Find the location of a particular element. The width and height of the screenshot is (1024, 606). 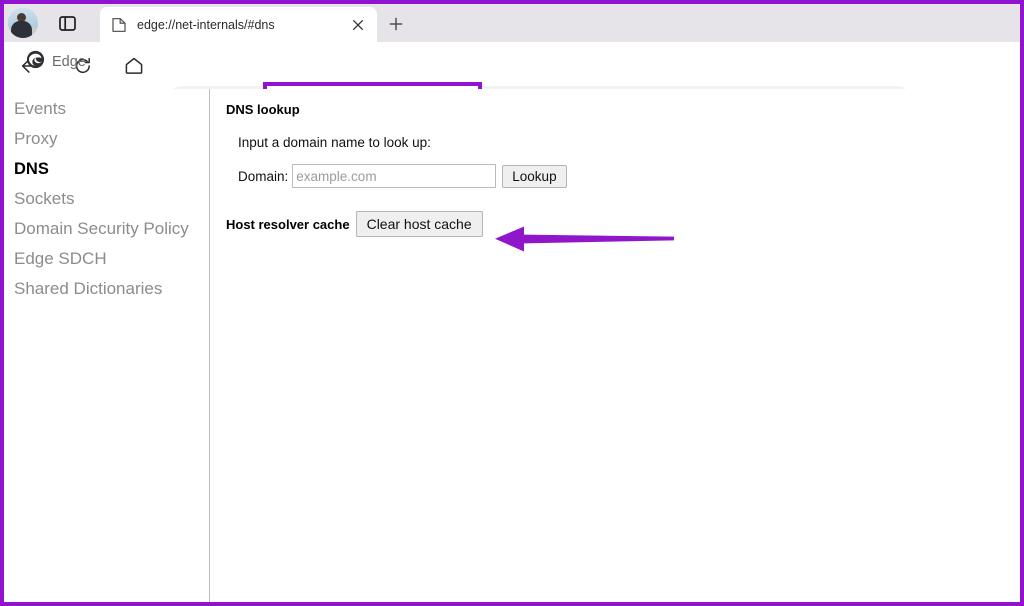

title-bar: edge://net-internals/#dns is located at coordinates (512, 23).